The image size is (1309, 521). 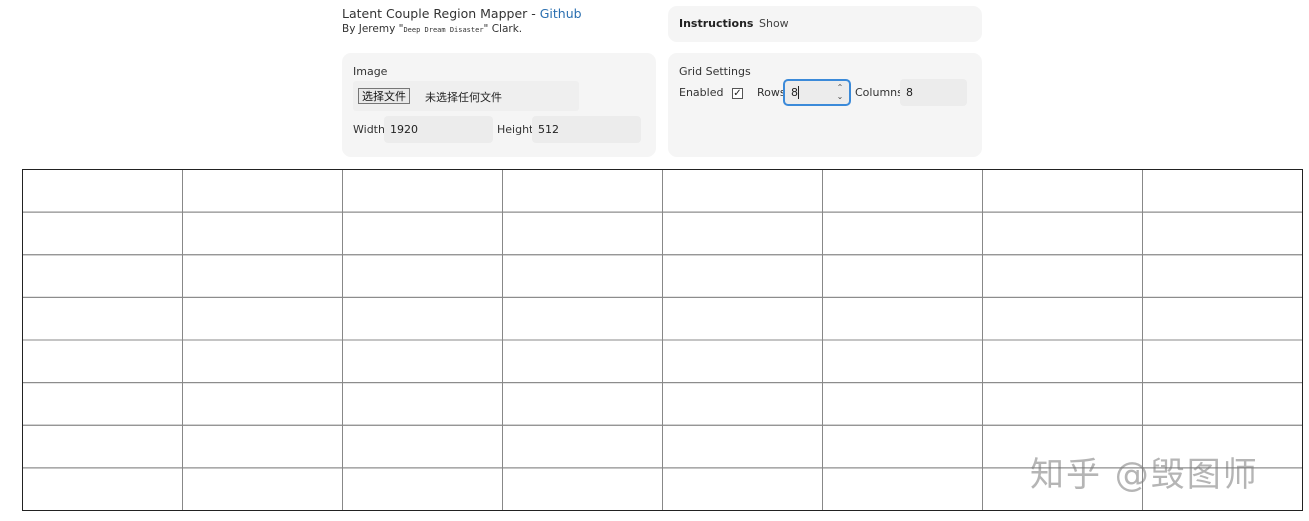 I want to click on enabled-label: Enabled, so click(x=701, y=92).